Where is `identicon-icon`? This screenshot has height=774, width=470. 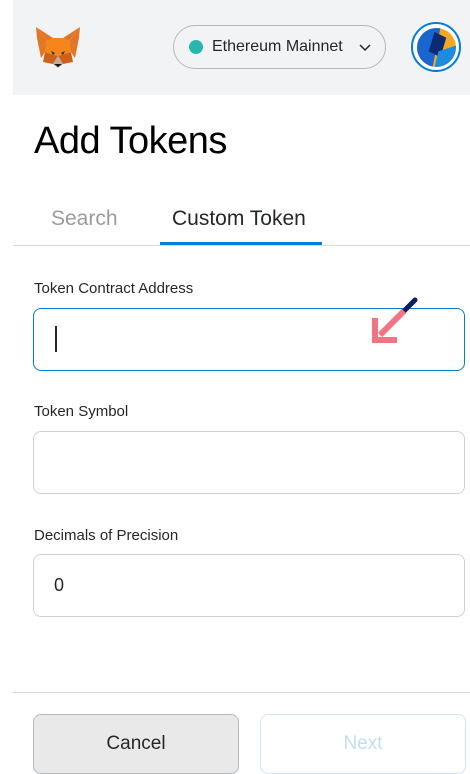 identicon-icon is located at coordinates (436, 47).